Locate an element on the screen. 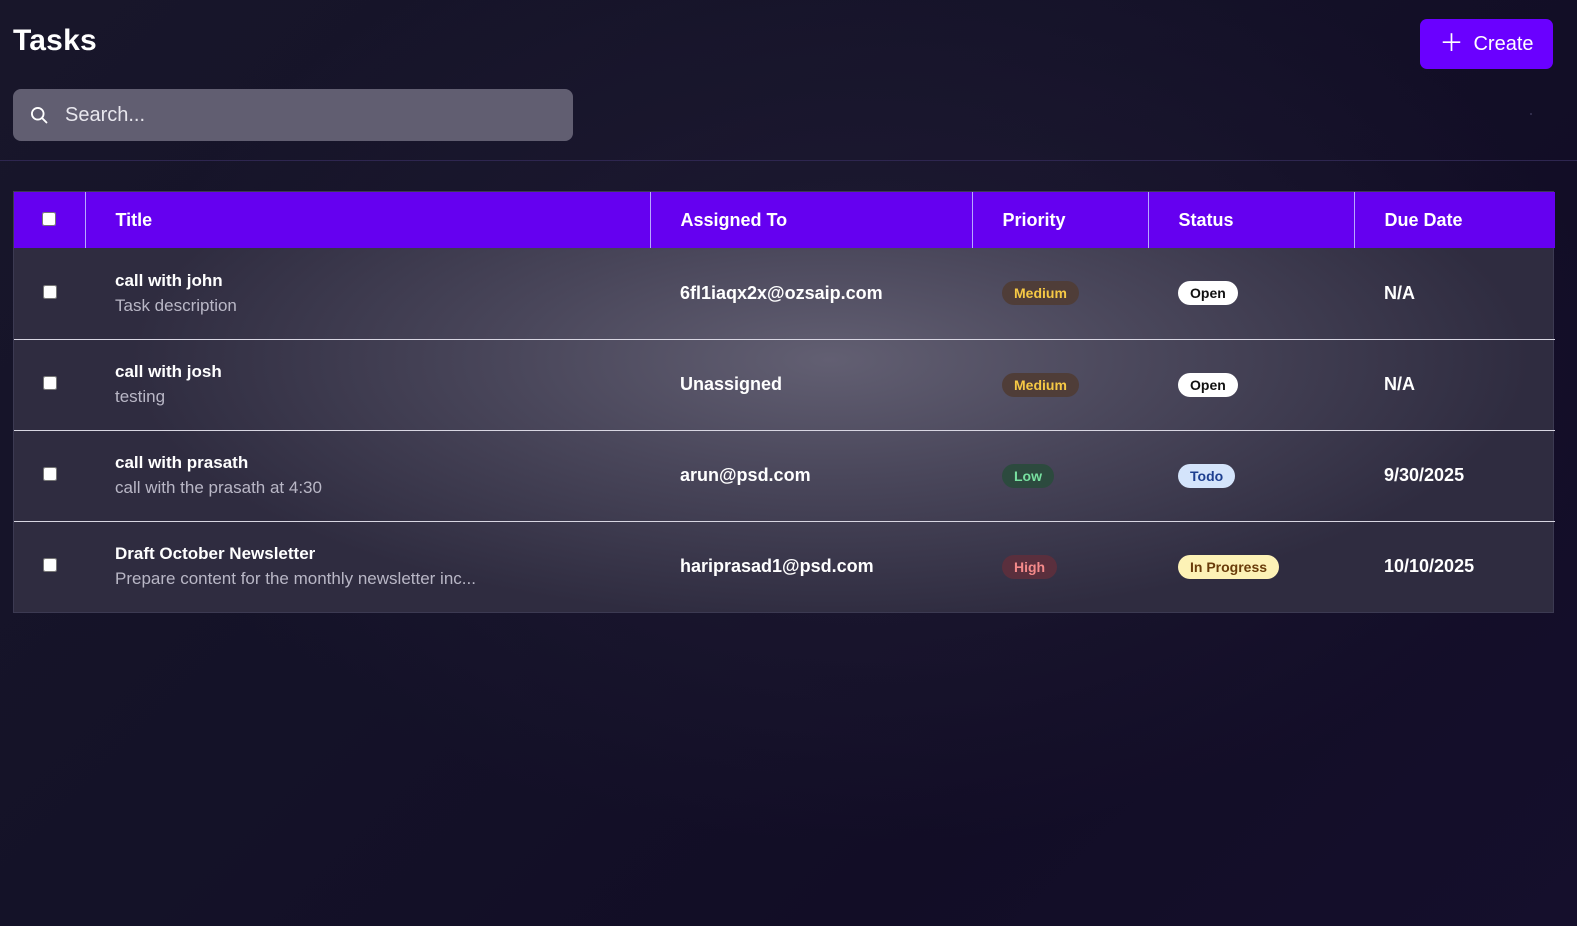  title-cell: call with josh testing is located at coordinates (367, 384).